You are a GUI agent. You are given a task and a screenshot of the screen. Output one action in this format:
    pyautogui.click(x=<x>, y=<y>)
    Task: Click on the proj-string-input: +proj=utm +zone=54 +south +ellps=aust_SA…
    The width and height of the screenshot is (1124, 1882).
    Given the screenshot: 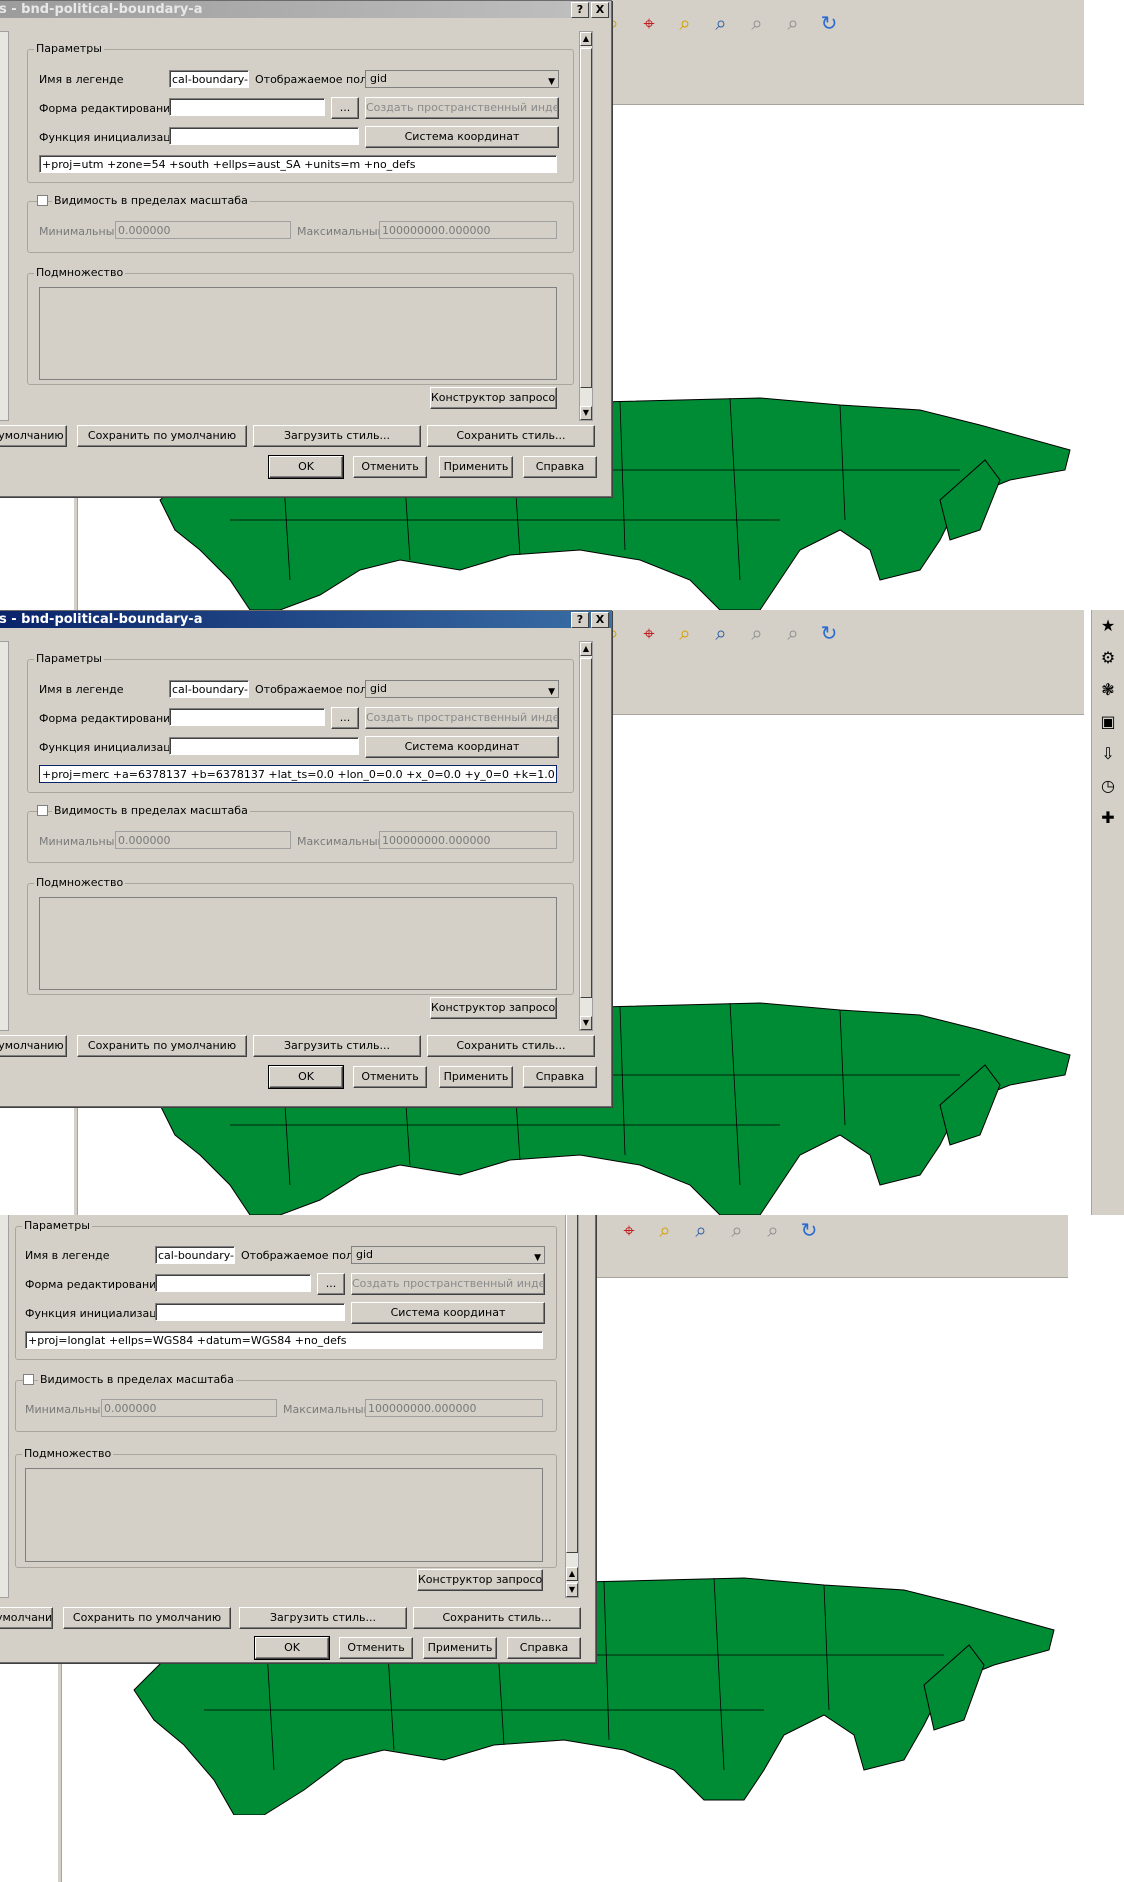 What is the action you would take?
    pyautogui.click(x=298, y=164)
    